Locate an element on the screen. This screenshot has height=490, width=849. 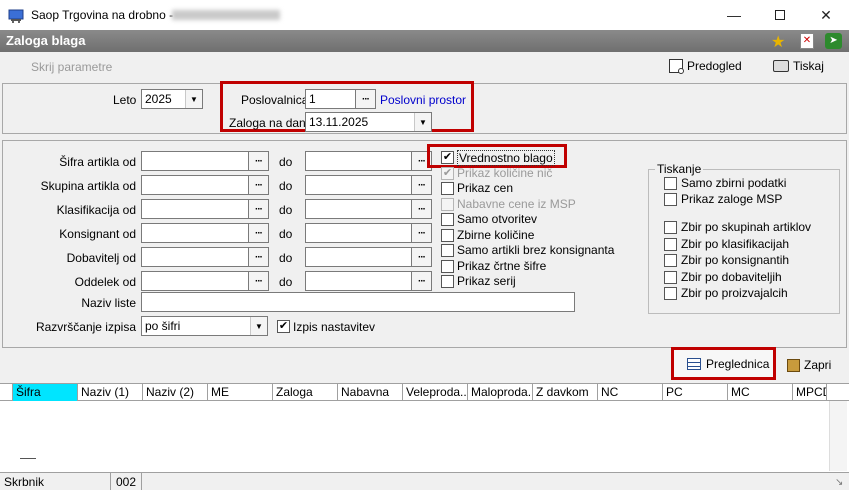
printer-icon is located at coordinates (781, 66).